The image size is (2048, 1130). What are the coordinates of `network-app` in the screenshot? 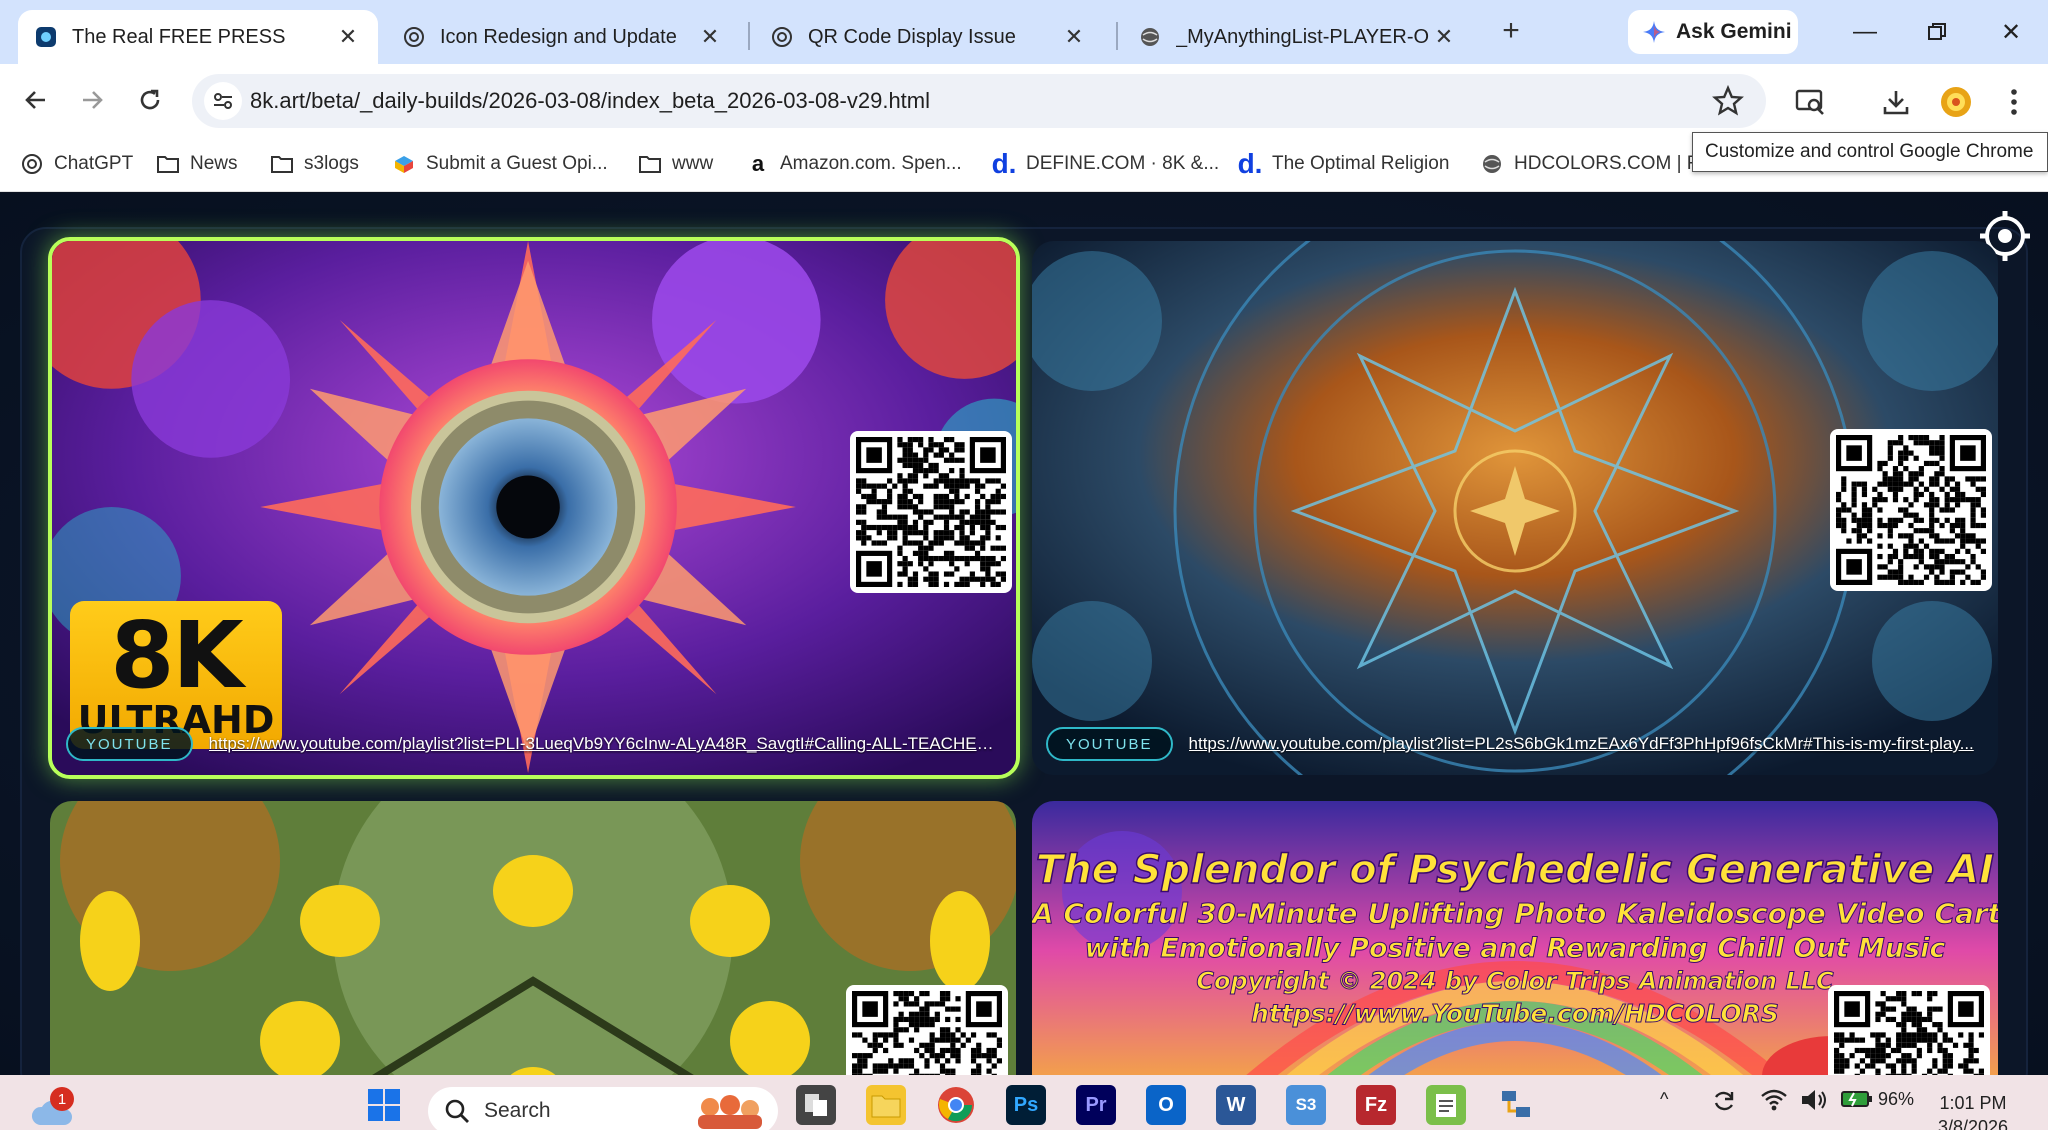 It's located at (1516, 1105).